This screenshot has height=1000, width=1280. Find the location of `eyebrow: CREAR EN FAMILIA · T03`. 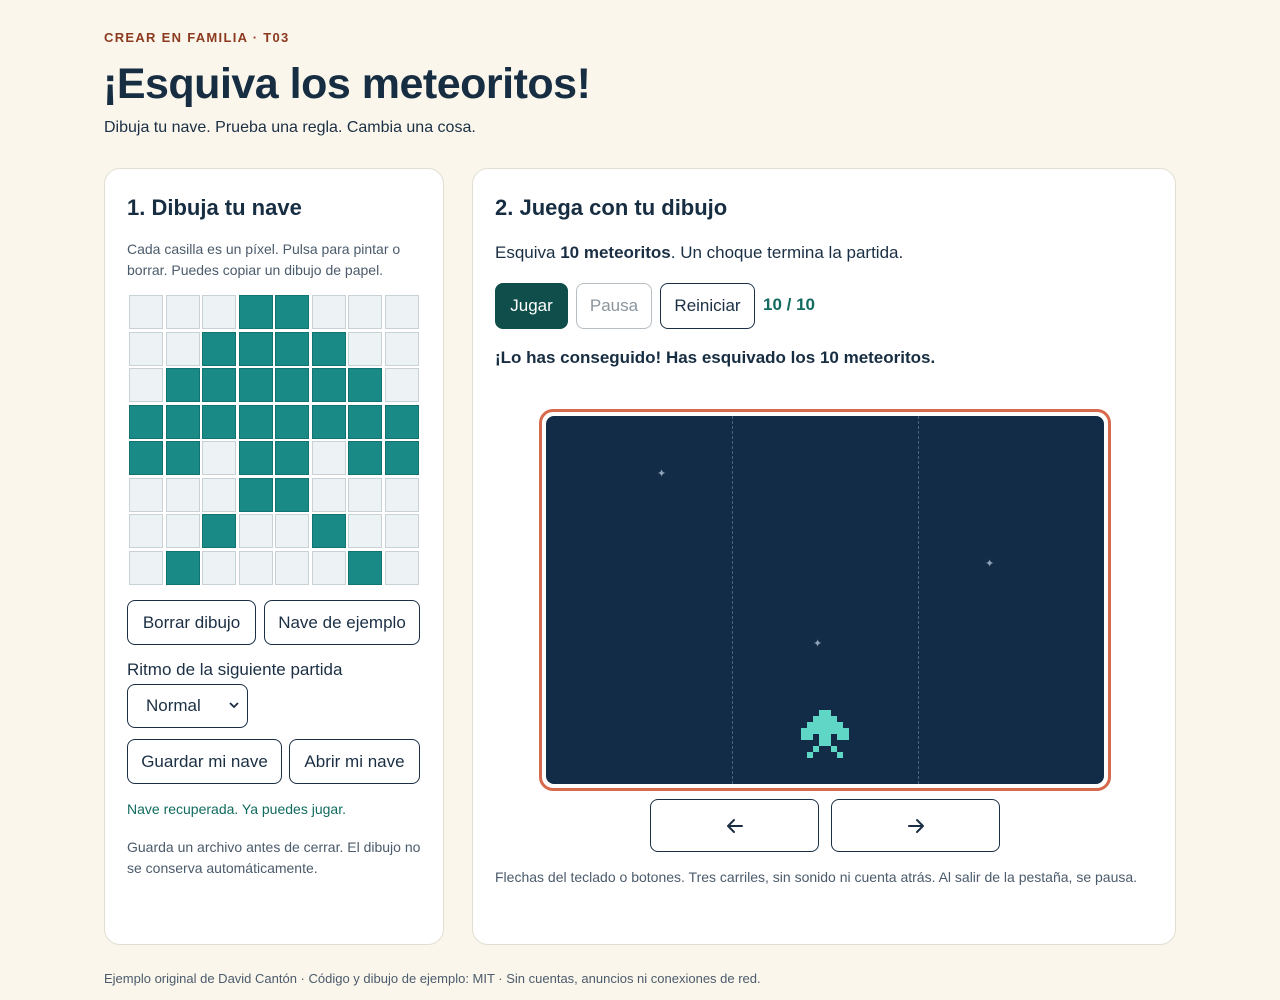

eyebrow: CREAR EN FAMILIA · T03 is located at coordinates (197, 37).